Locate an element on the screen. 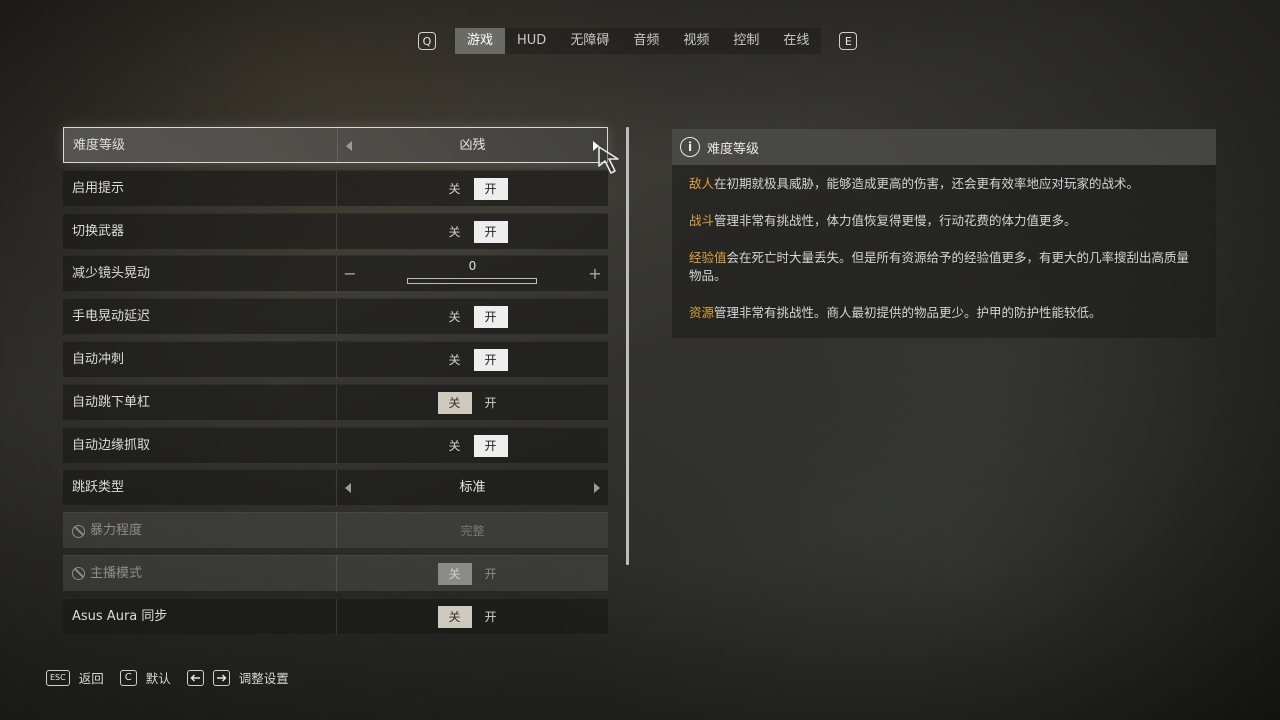  setting-row-auto-drop-bar: 自动跳下单杠 关 开 is located at coordinates (335, 402).